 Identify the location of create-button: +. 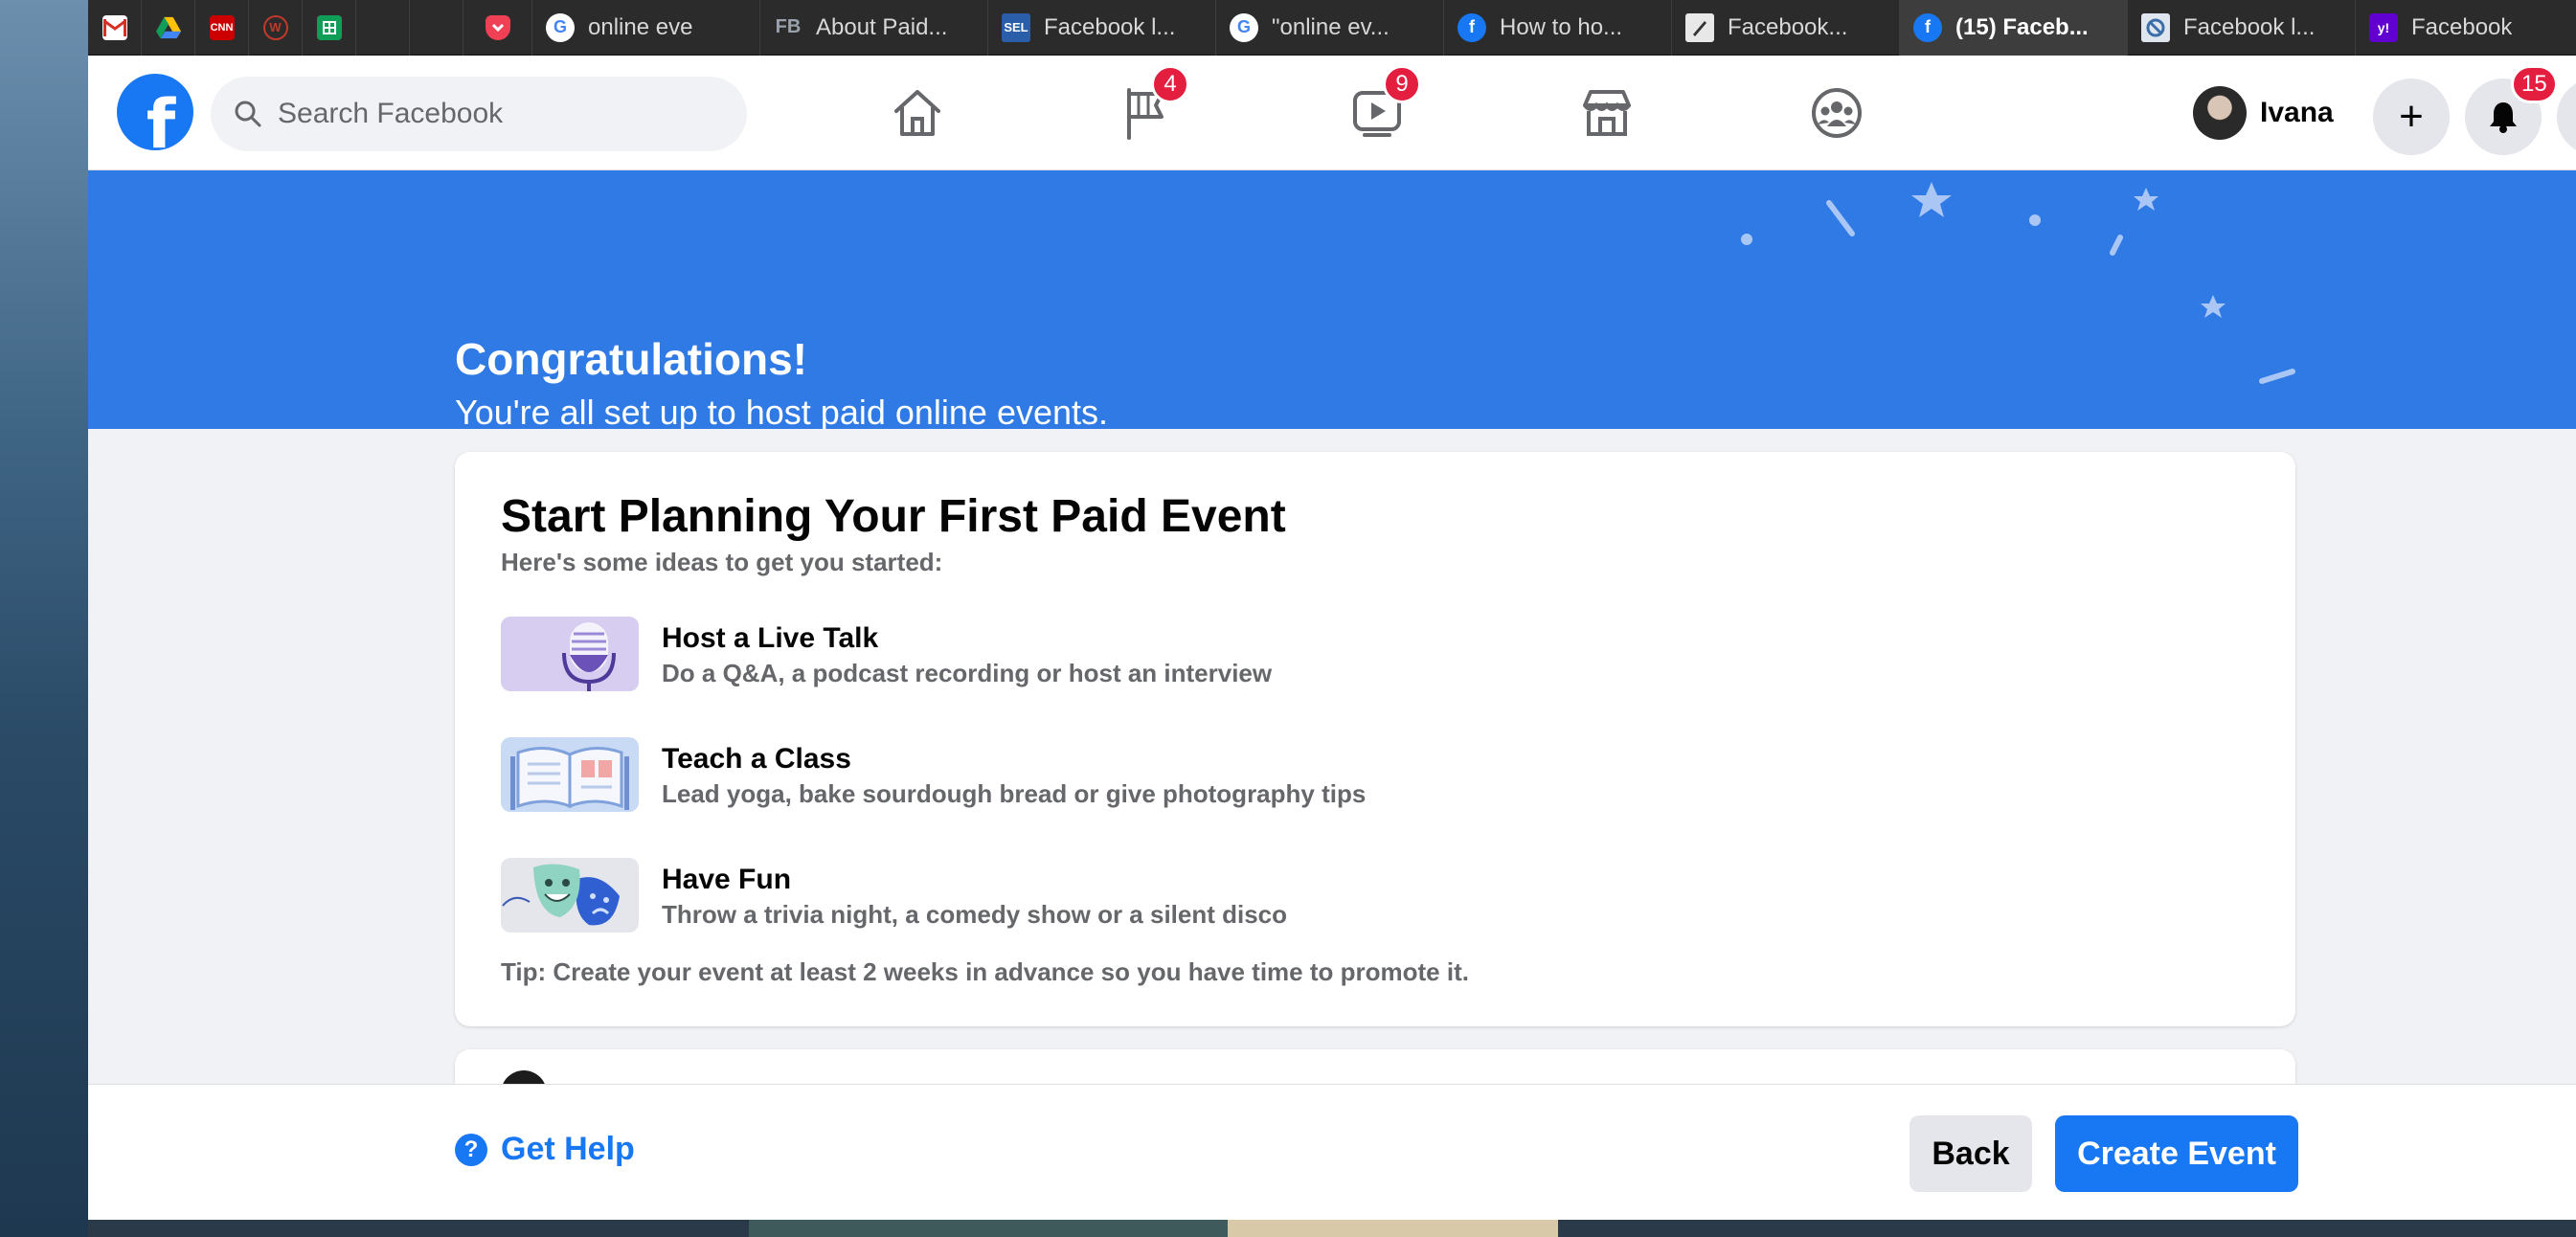
(2411, 117).